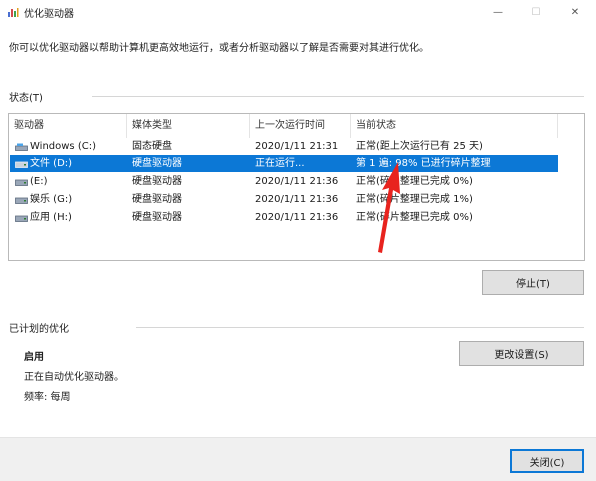 The height and width of the screenshot is (481, 596). I want to click on title-bar: 优化驱动器 — ☐ ✕, so click(298, 12).